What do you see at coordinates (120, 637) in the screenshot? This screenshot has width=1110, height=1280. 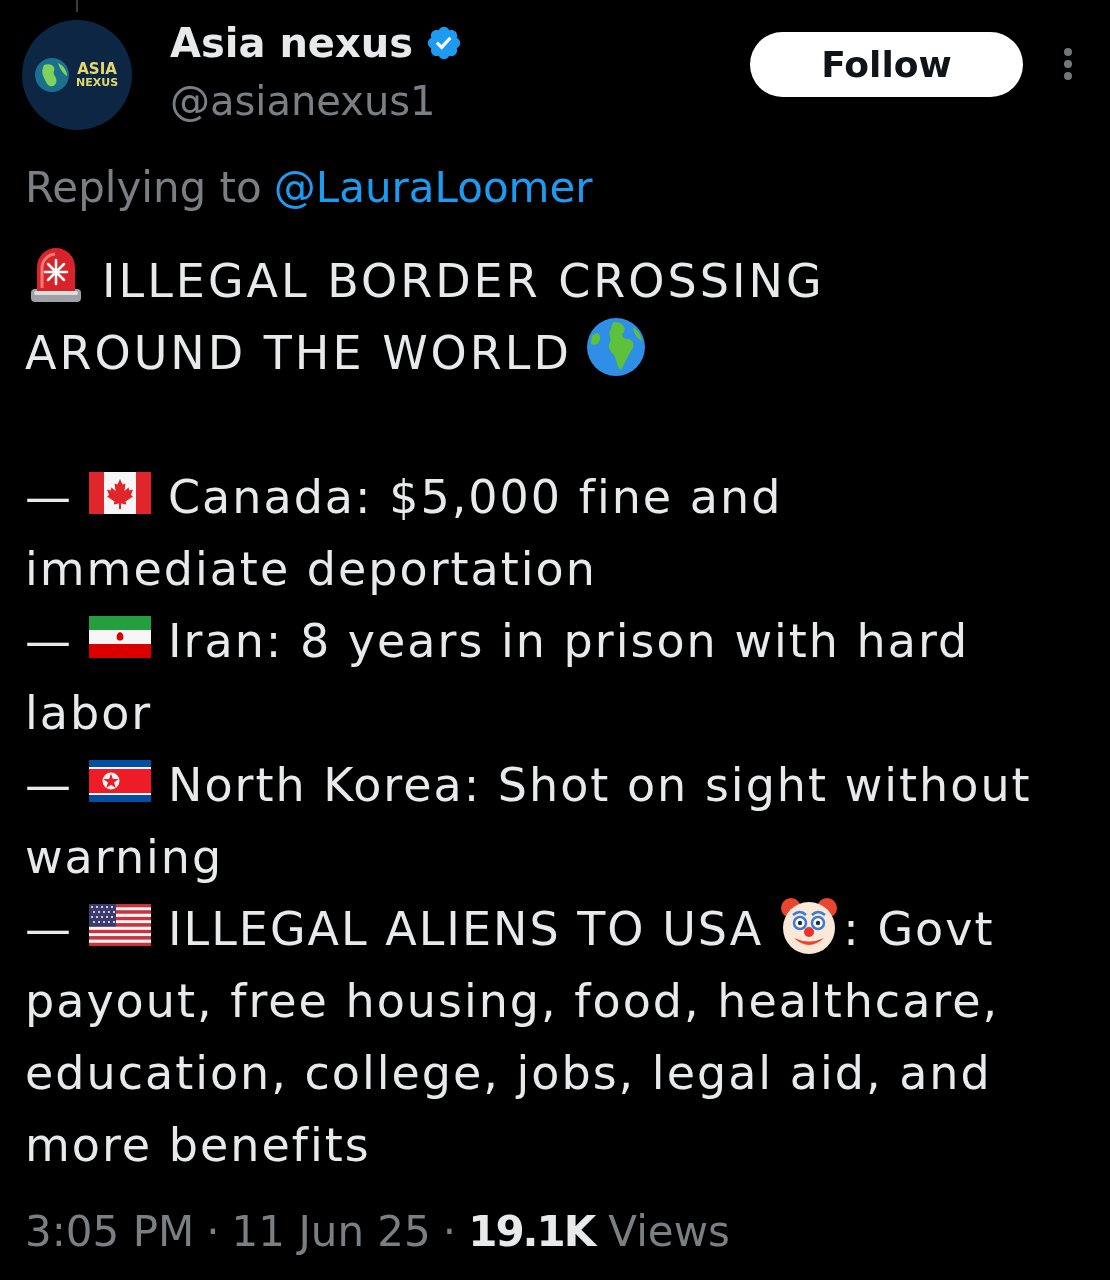 I see `iran-flag-icon` at bounding box center [120, 637].